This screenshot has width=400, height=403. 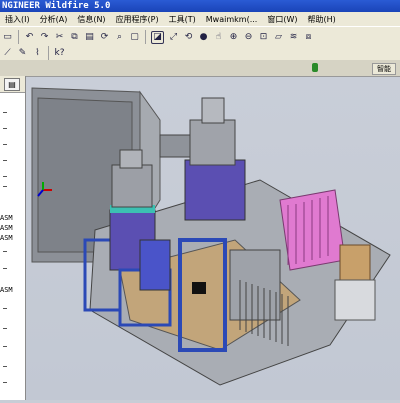 What do you see at coordinates (29, 37) in the screenshot?
I see `undo-icon: ↶` at bounding box center [29, 37].